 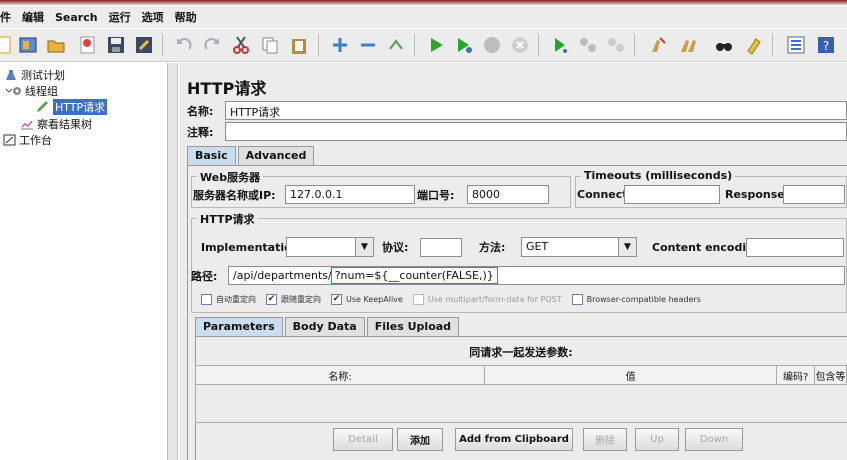 What do you see at coordinates (396, 45) in the screenshot?
I see `toggle-icon` at bounding box center [396, 45].